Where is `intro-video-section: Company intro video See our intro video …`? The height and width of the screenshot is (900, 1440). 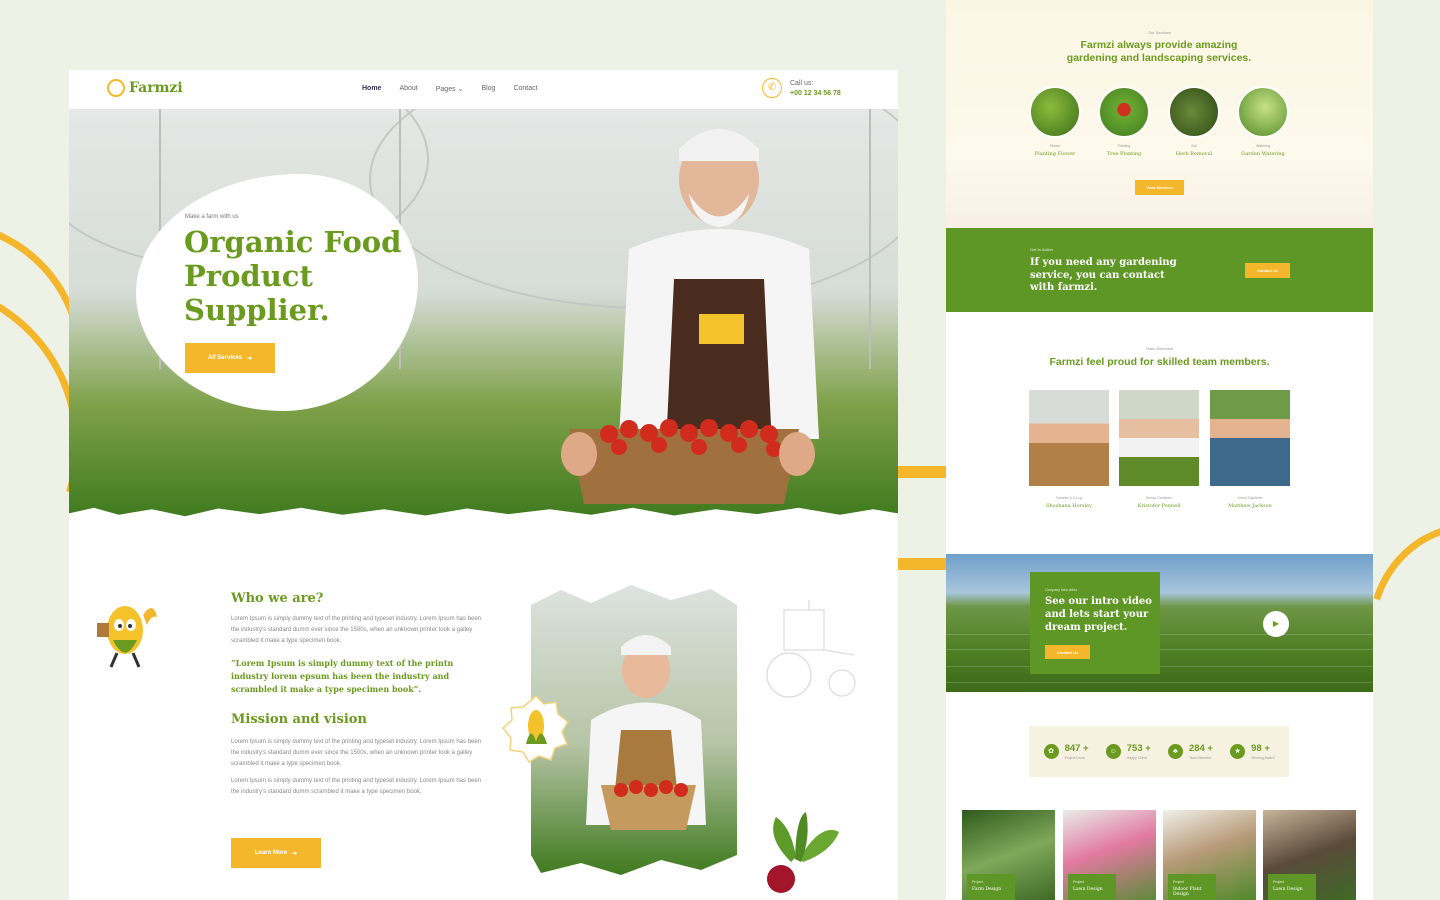 intro-video-section: Company intro video See our intro video … is located at coordinates (1159, 623).